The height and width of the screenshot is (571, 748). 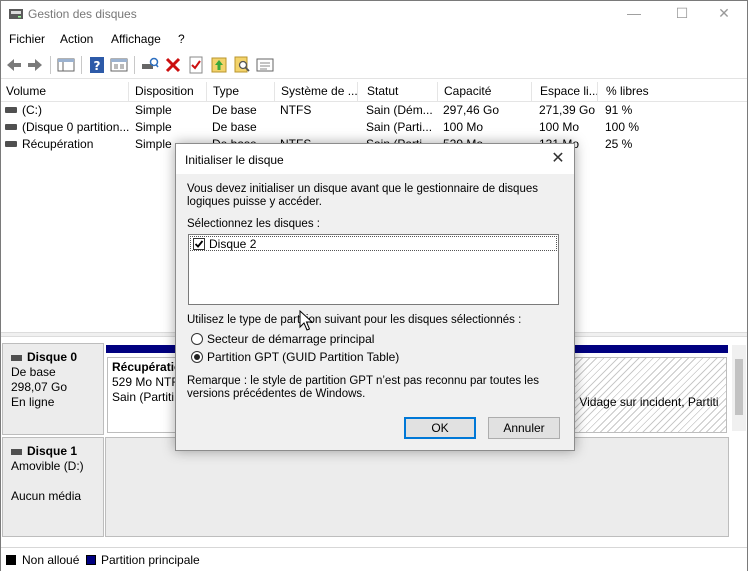 What do you see at coordinates (374, 39) in the screenshot?
I see `menu-bar: Fichier Action Affichage ?` at bounding box center [374, 39].